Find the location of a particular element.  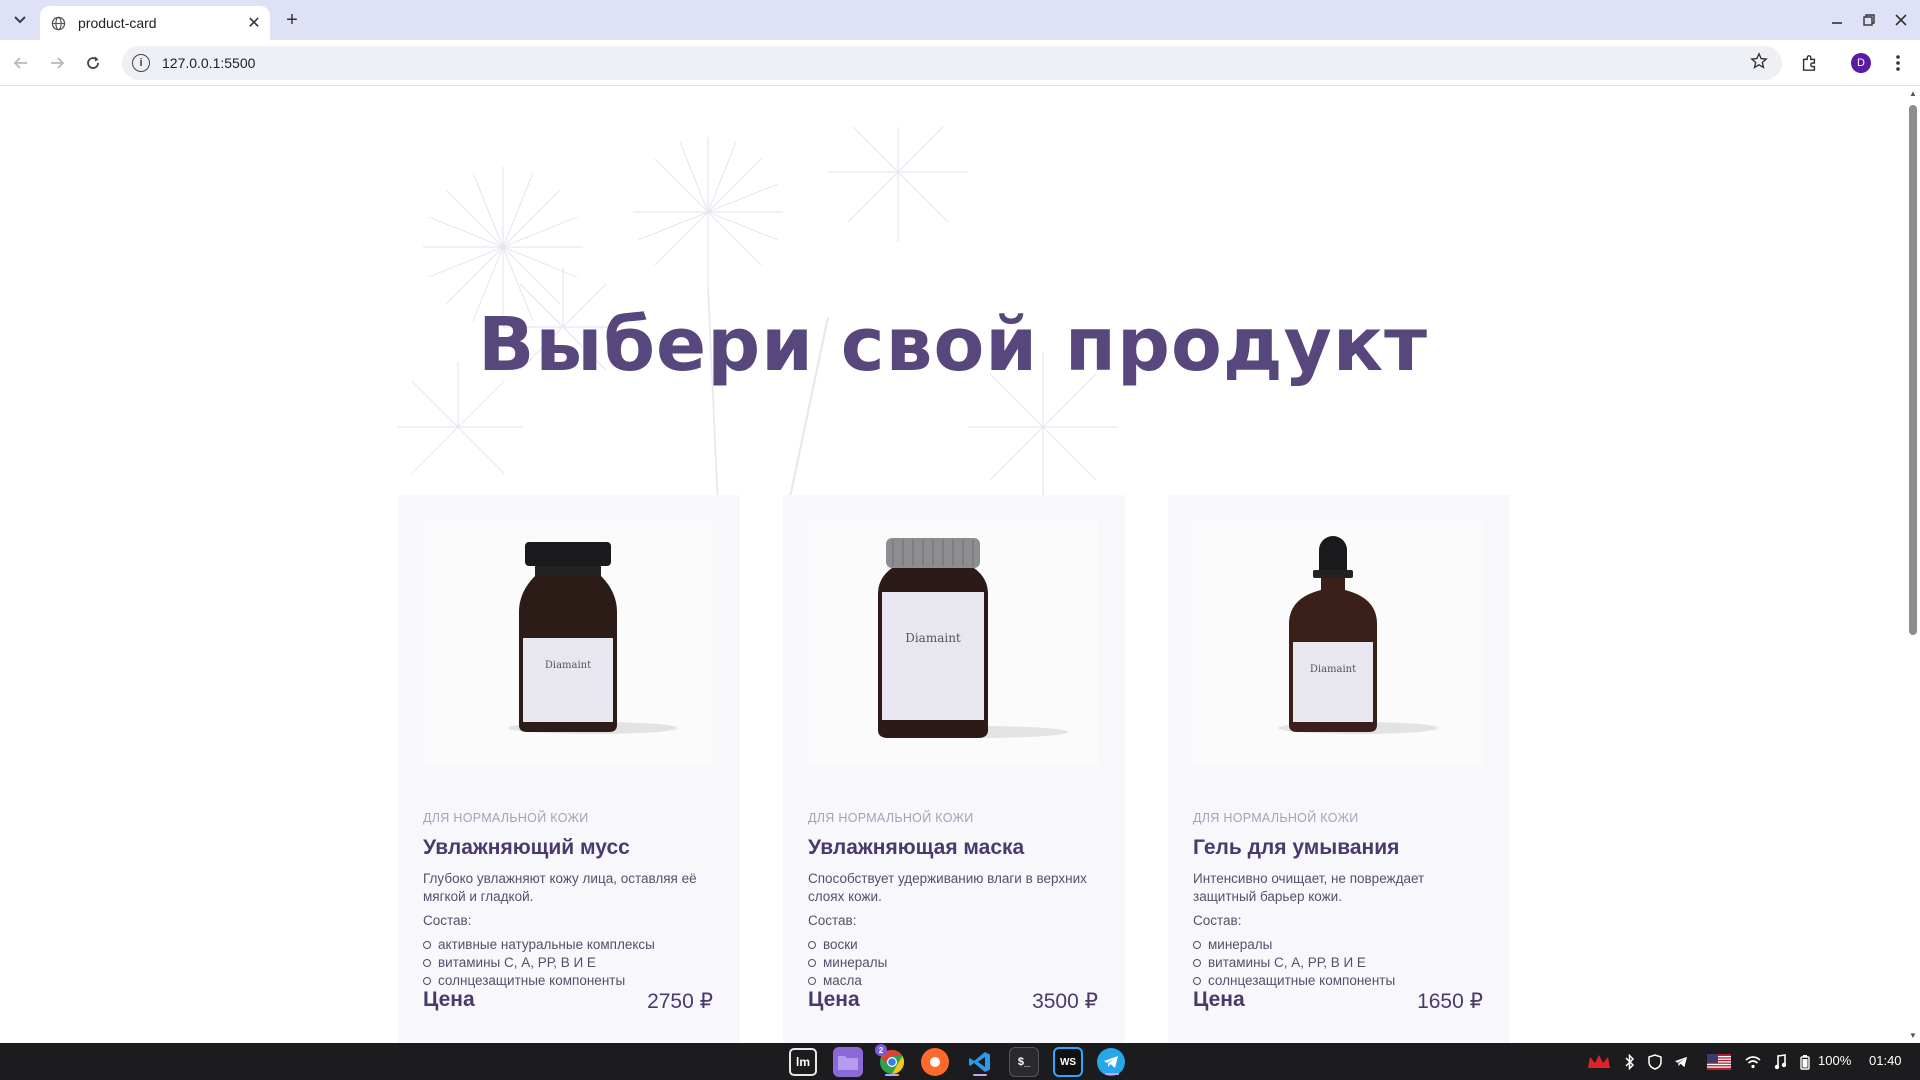

extensions-puzzle-icon is located at coordinates (1809, 63).